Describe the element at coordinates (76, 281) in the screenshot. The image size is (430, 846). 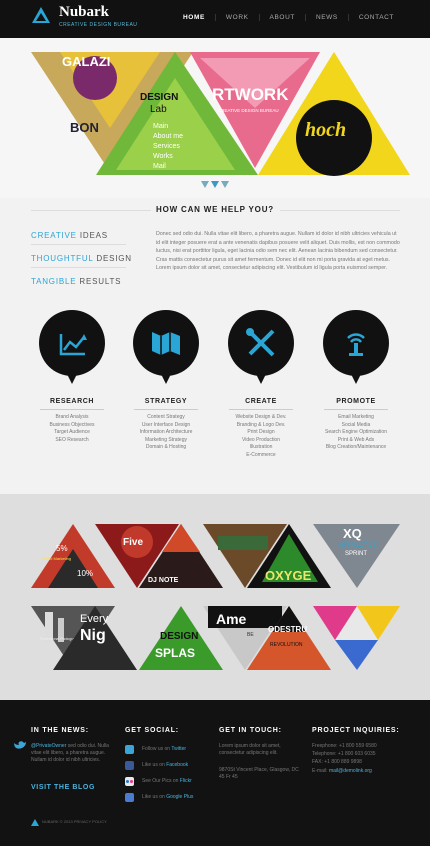
I see `idea-tangible: TANGIBLE RESULTS` at that location.